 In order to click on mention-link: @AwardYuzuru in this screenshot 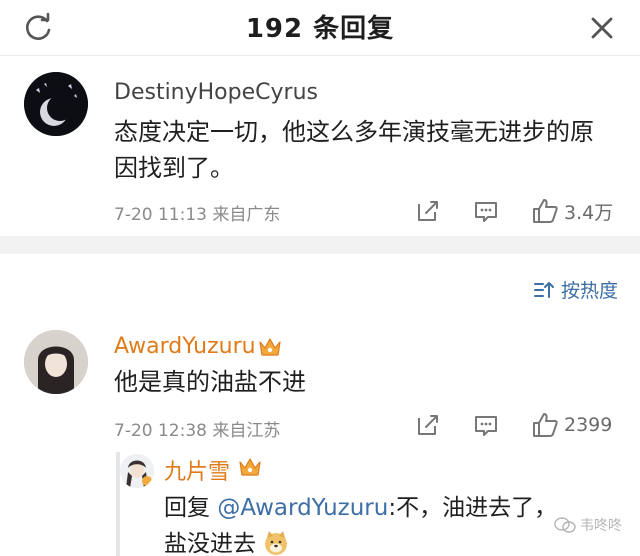, I will do `click(302, 508)`.